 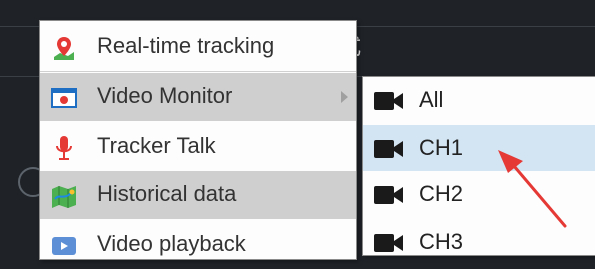 What do you see at coordinates (344, 97) in the screenshot?
I see `submenu-arrow-icon` at bounding box center [344, 97].